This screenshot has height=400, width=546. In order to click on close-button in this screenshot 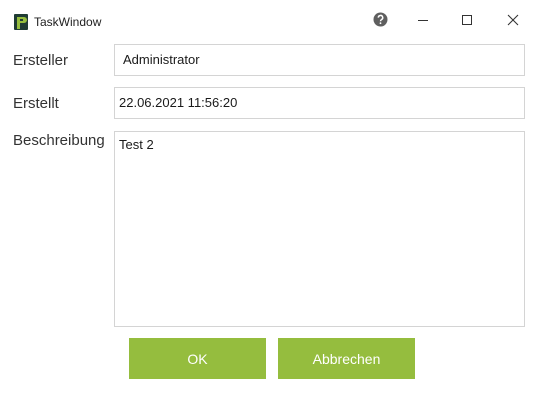, I will do `click(513, 22)`.